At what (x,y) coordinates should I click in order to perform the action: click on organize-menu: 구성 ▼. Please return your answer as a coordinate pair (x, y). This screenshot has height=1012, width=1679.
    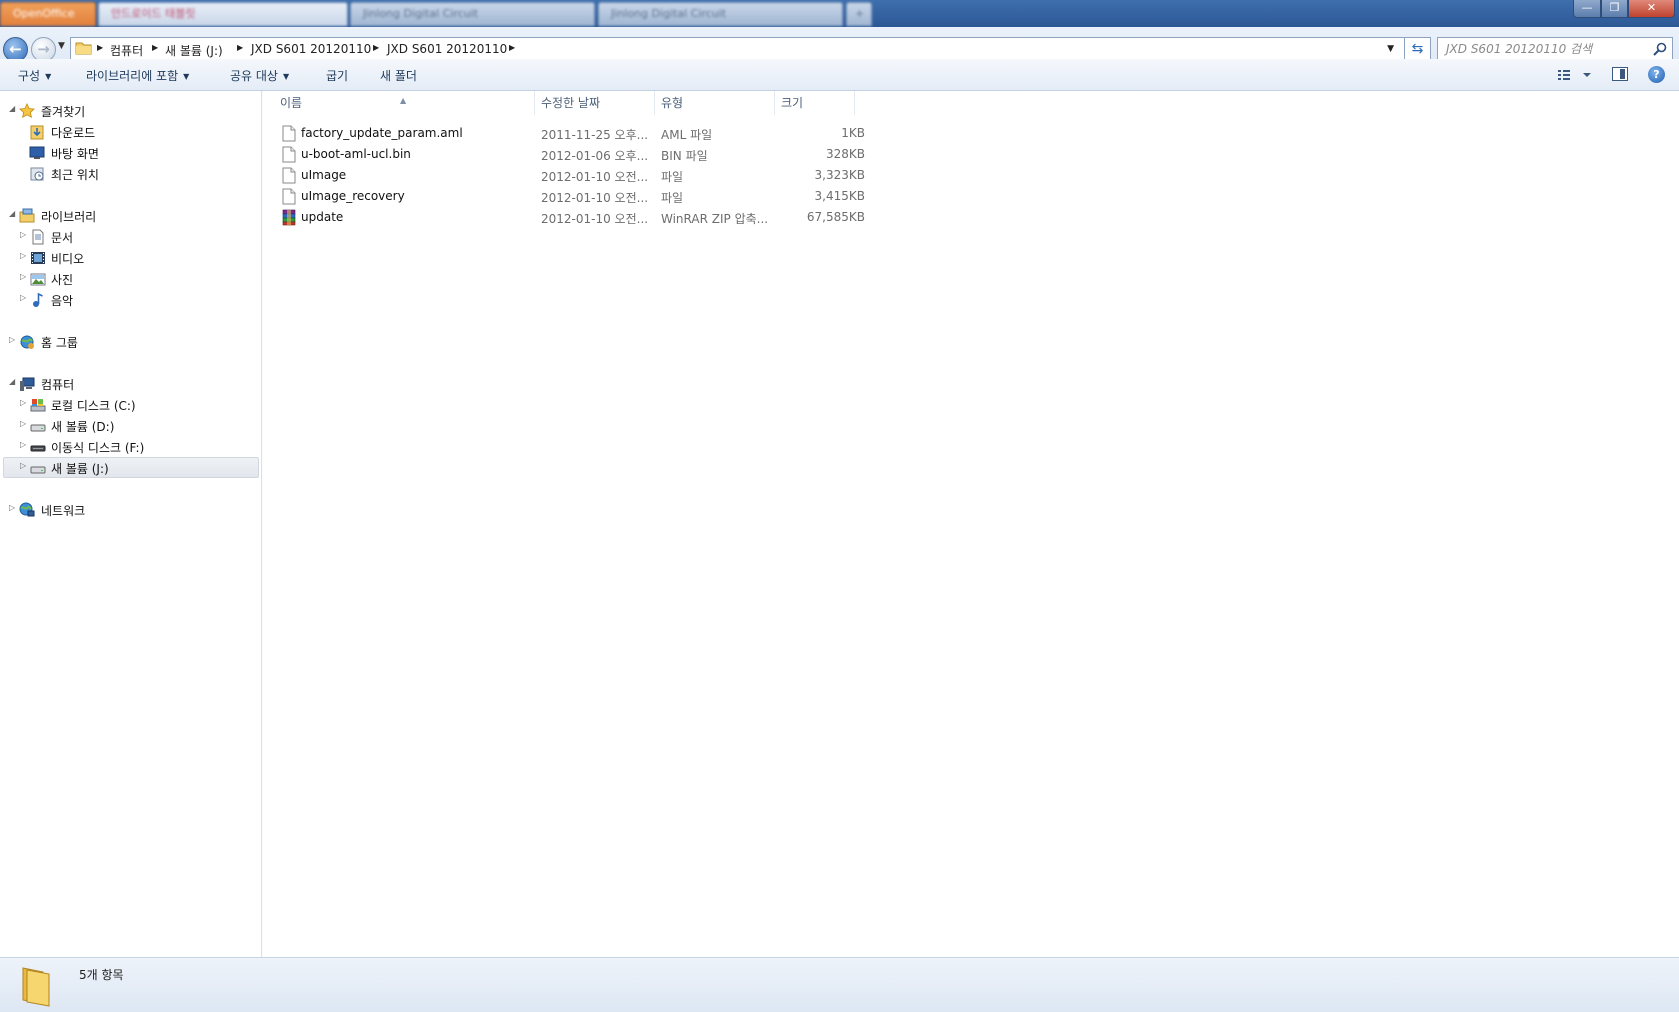
    Looking at the image, I should click on (34, 75).